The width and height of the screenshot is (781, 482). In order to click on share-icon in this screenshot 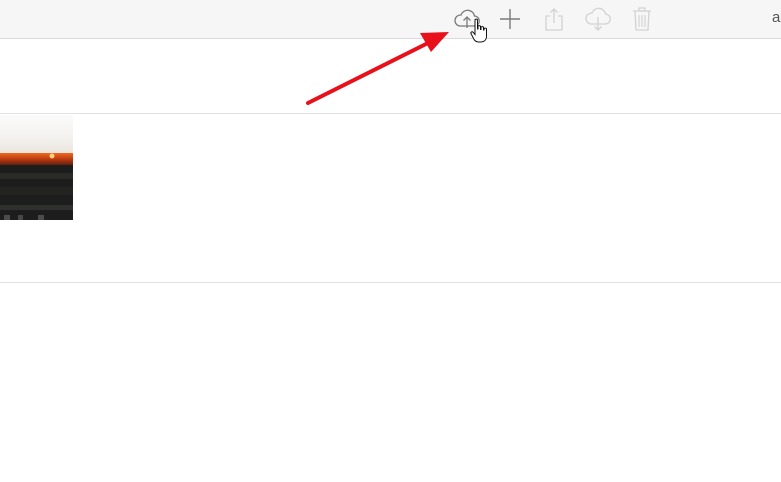, I will do `click(554, 19)`.